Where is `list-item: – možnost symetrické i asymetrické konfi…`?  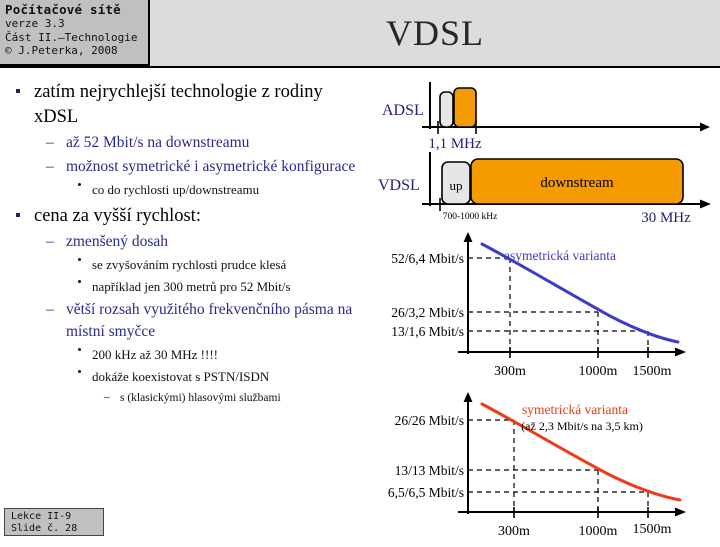 list-item: – možnost symetrické i asymetrické konfi… is located at coordinates (188, 167).